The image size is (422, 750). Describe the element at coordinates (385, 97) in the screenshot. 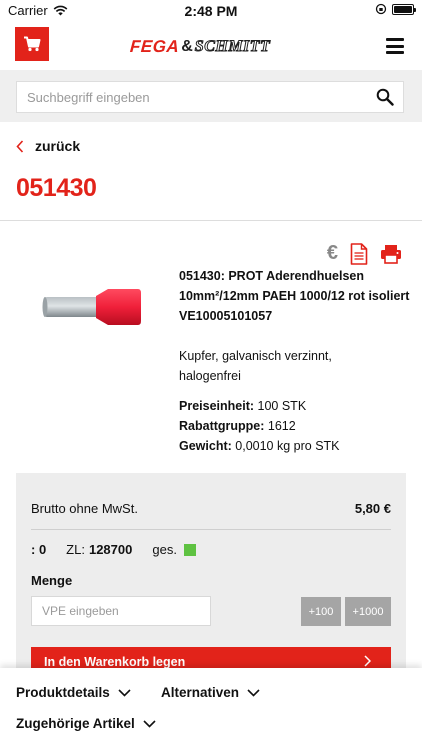

I see `search-icon` at that location.